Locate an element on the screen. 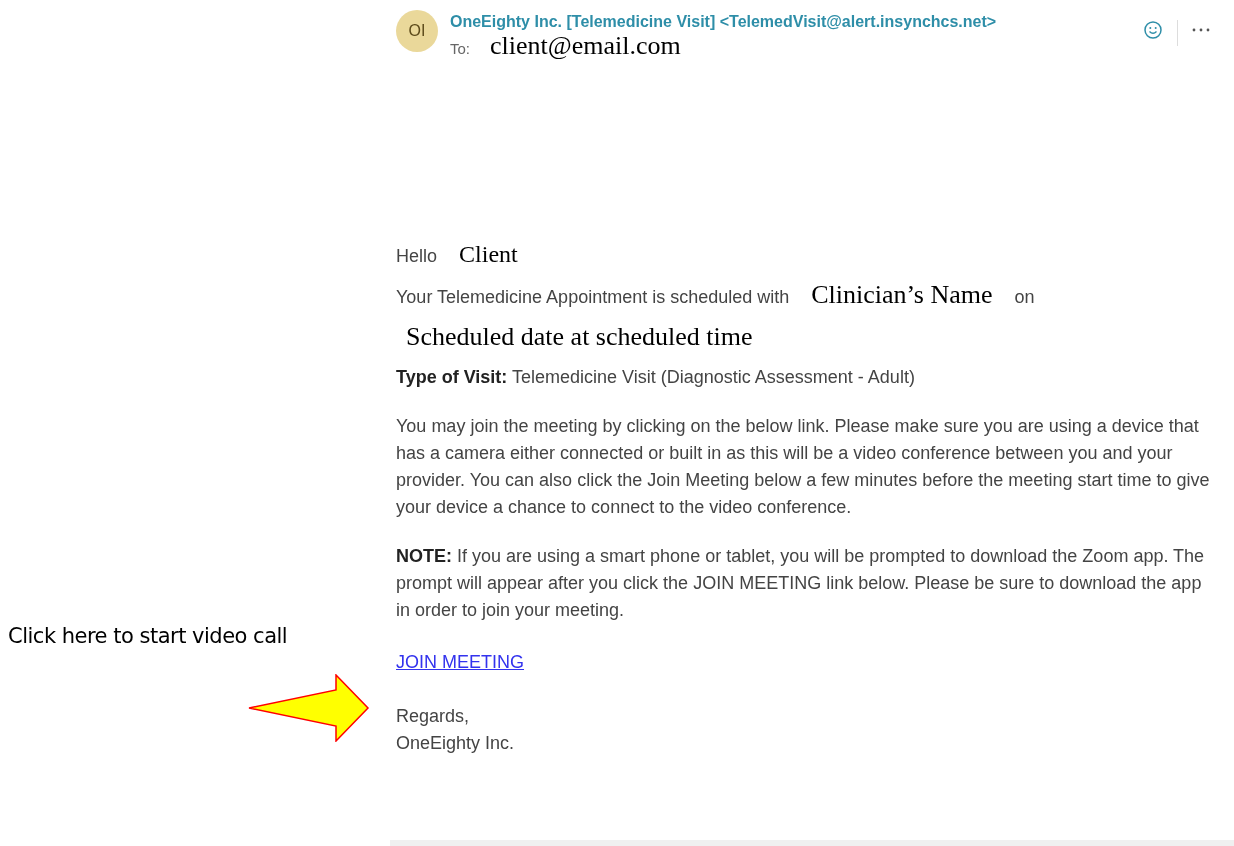 Image resolution: width=1234 pixels, height=846 pixels. sender-name: OneEighty Inc. [Telemedicine Visit] <TelemedVisit@alert.insynchcs.net> is located at coordinates (724, 22).